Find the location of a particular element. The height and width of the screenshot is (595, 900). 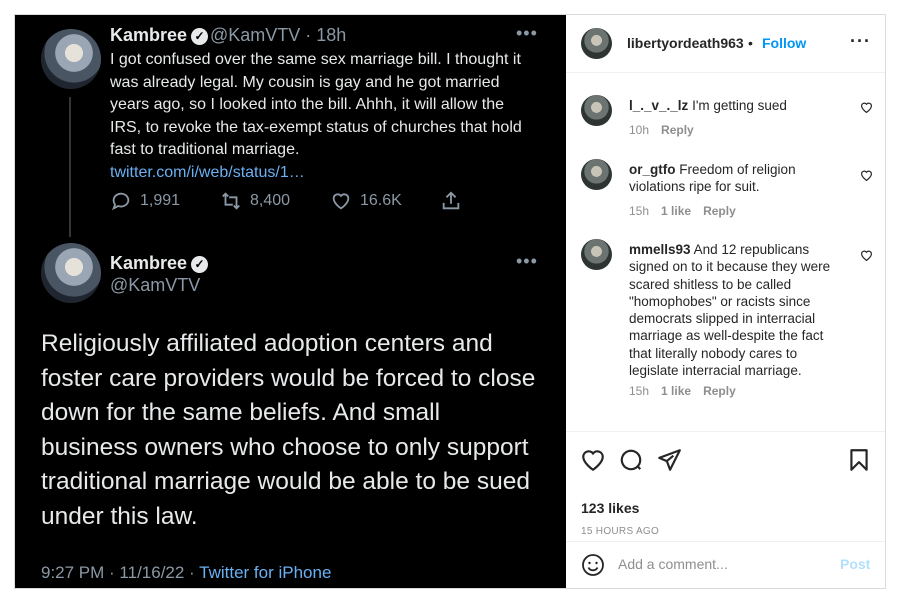

reply-count: 1,991 is located at coordinates (160, 200).